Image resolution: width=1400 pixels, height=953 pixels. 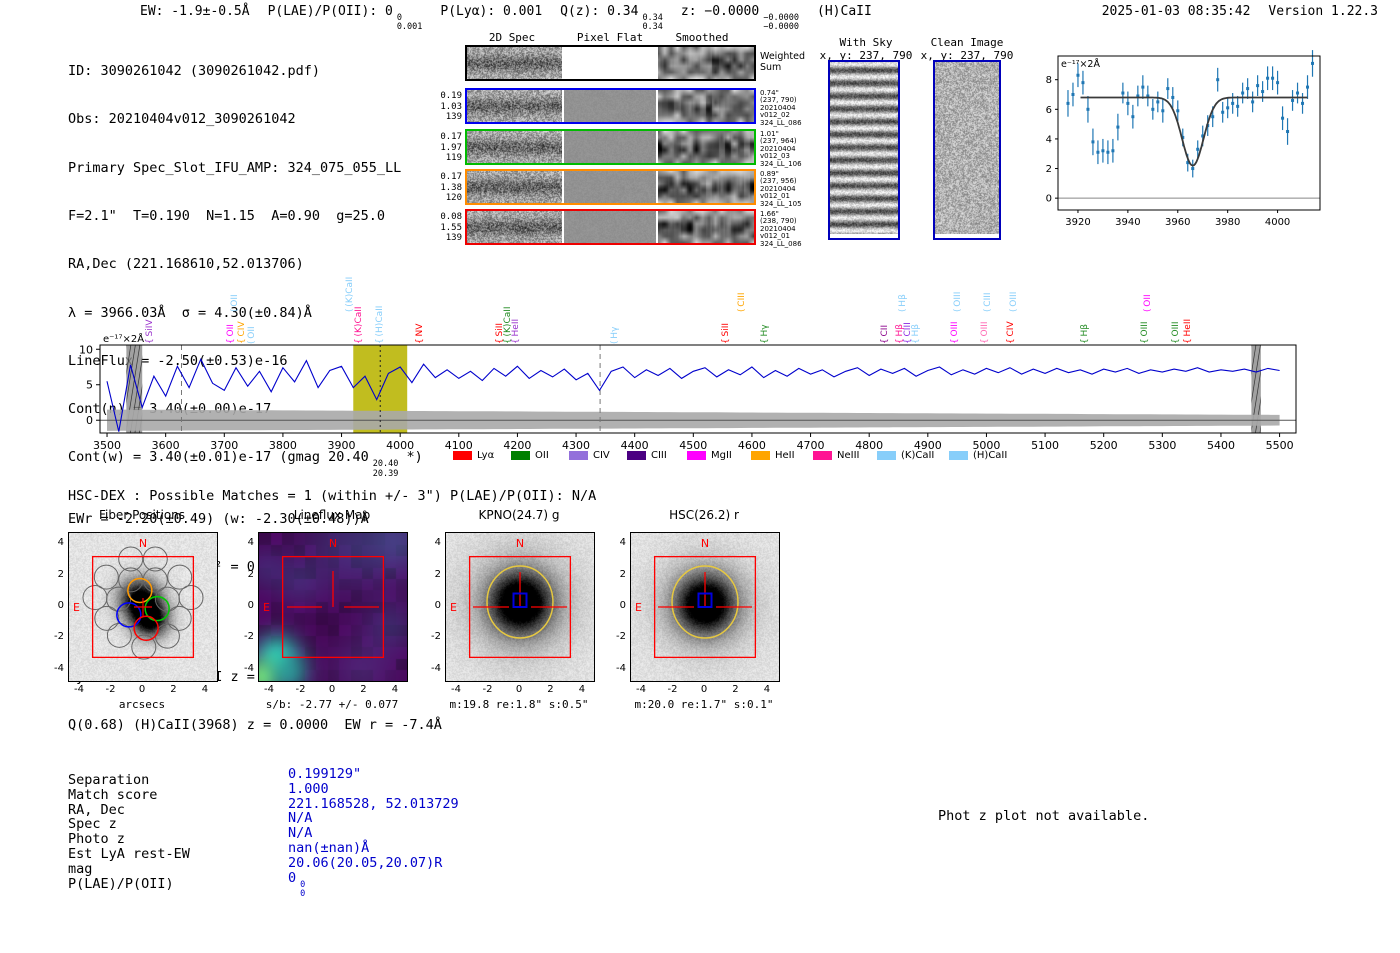 What do you see at coordinates (1176, 11) in the screenshot?
I see `timestamp: 2025-01-03 08:35:42` at bounding box center [1176, 11].